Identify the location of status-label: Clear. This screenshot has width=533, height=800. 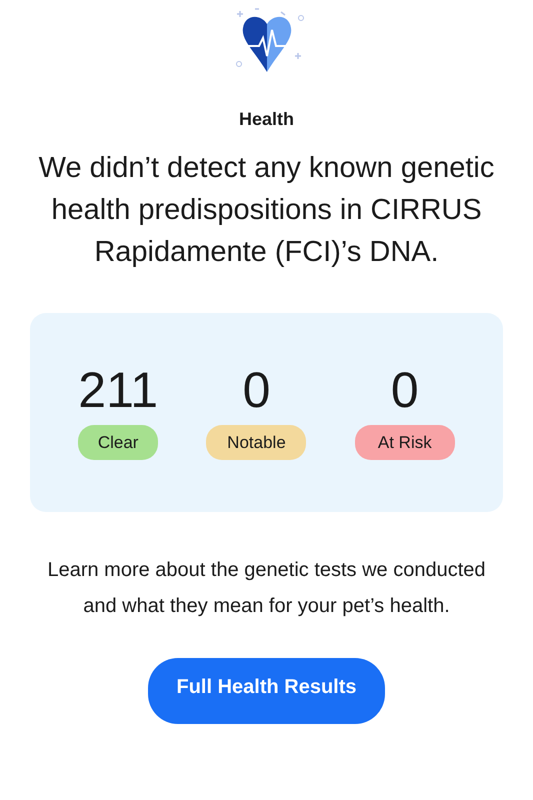
(118, 442).